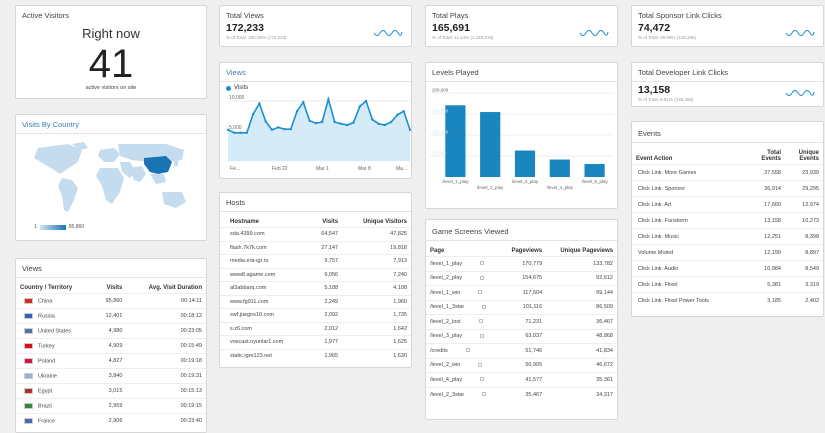  Describe the element at coordinates (265, 234) in the screenshot. I see `hostname-cell: sda.4399.com` at that location.